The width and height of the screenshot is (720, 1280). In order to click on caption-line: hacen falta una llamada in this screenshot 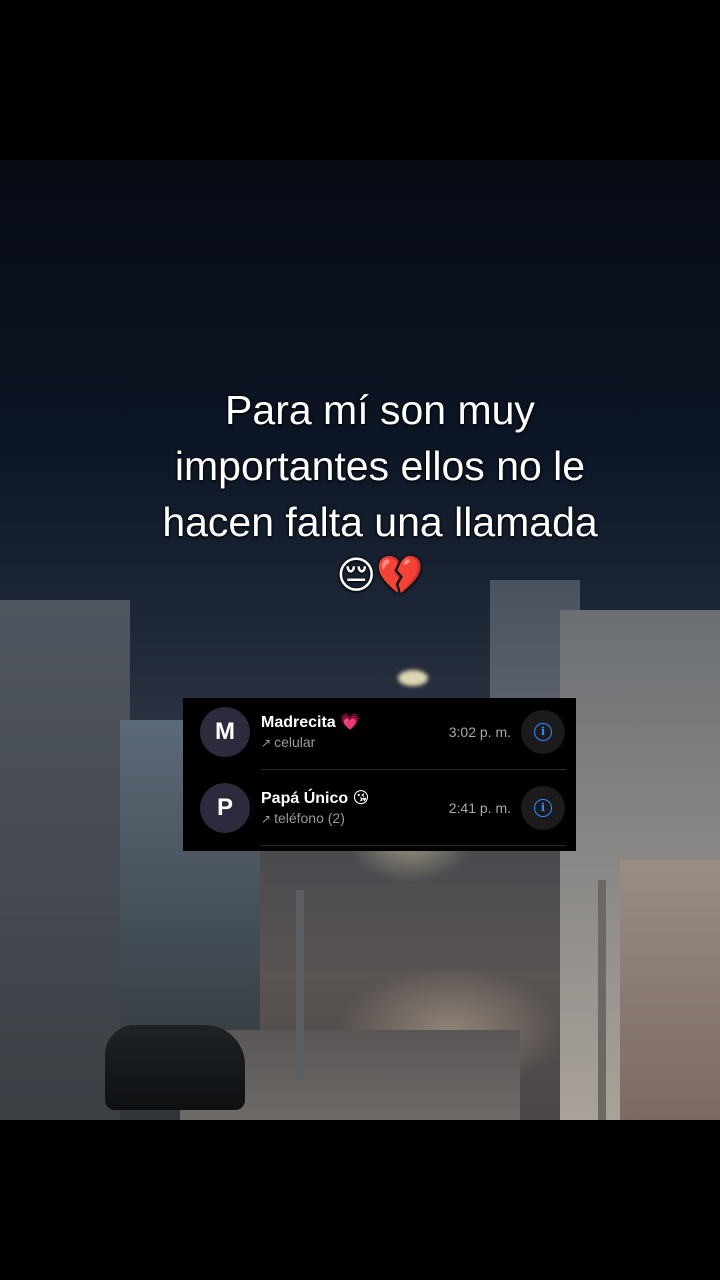, I will do `click(380, 522)`.